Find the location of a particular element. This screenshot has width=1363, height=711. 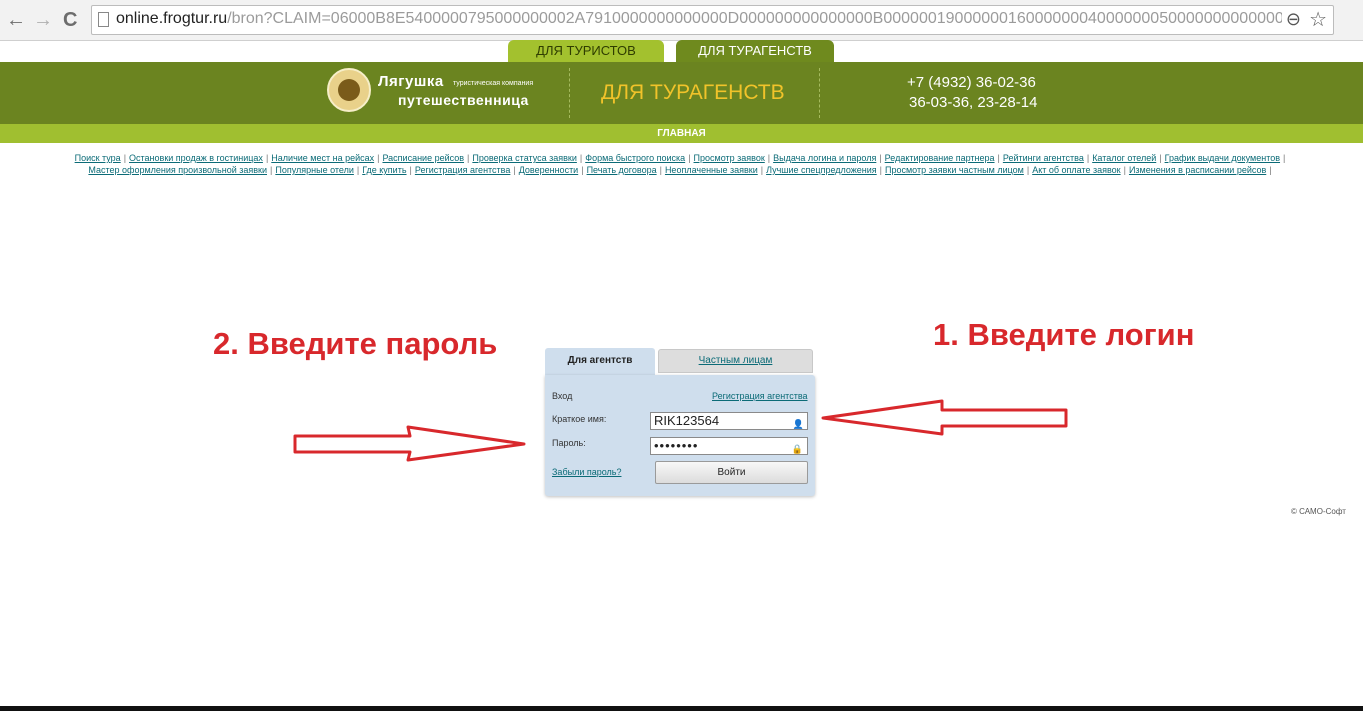

user-icon: 👤 is located at coordinates (798, 424).